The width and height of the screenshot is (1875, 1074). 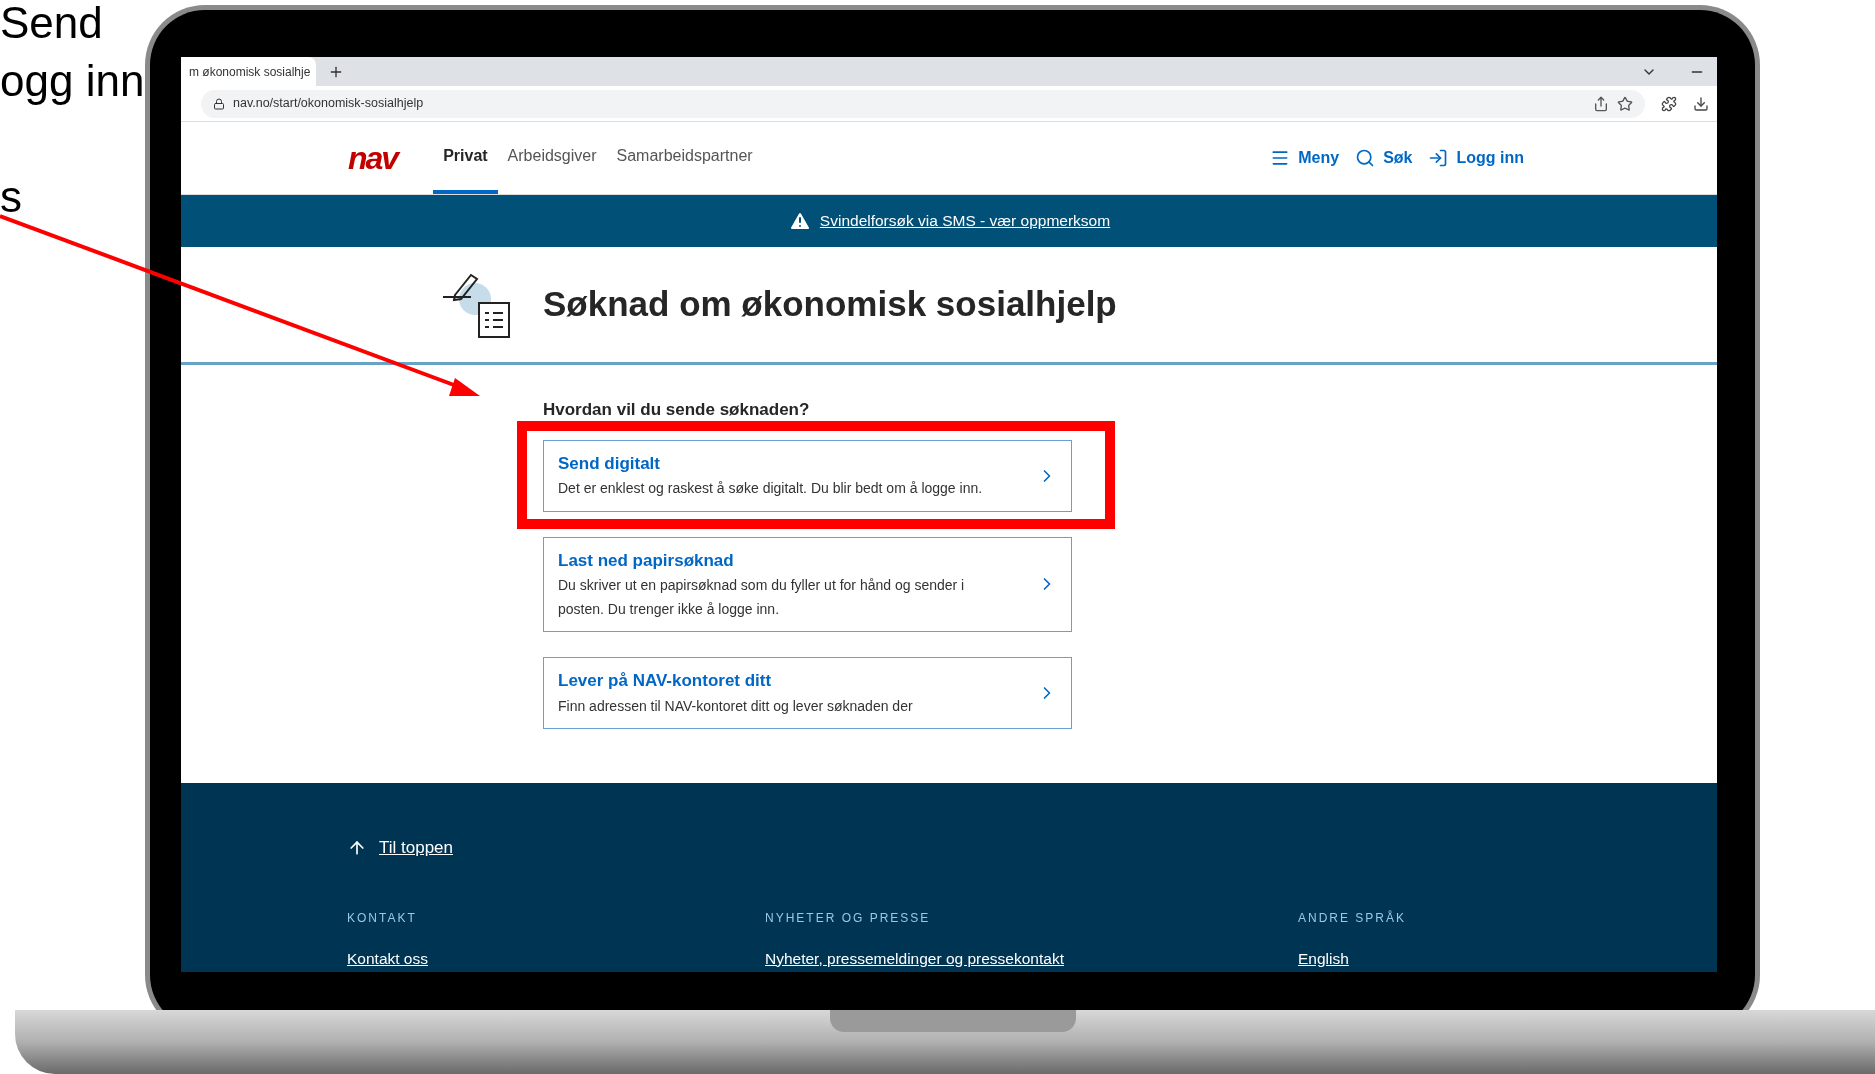 What do you see at coordinates (1701, 103) in the screenshot?
I see `download-icon` at bounding box center [1701, 103].